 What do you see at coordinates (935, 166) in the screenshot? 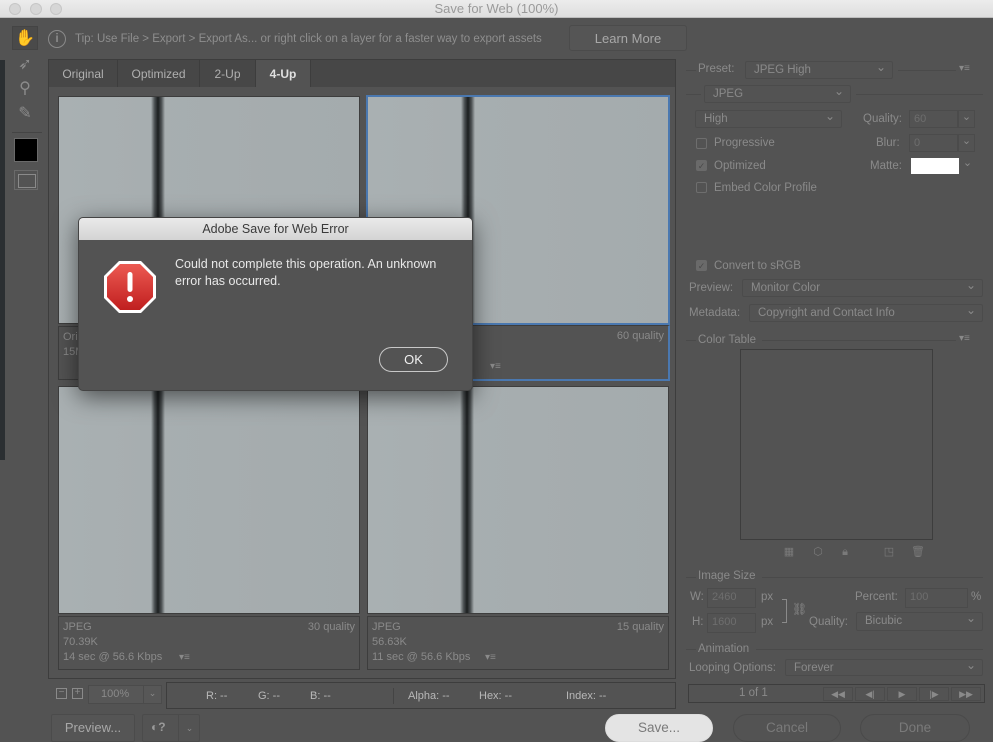
I see `matte-color-swatch` at bounding box center [935, 166].